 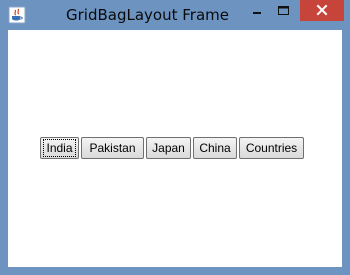 I want to click on maximize-icon, so click(x=283, y=10).